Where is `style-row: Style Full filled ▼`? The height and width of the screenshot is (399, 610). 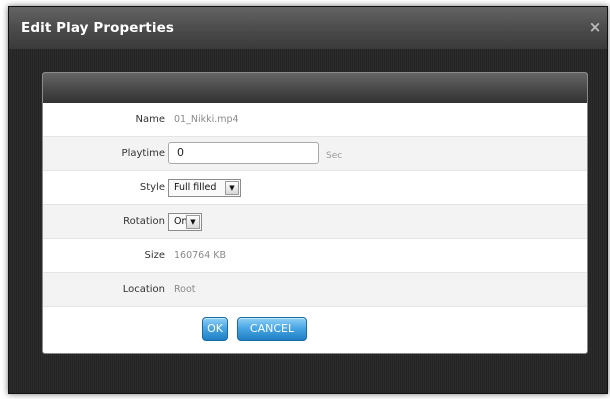 style-row: Style Full filled ▼ is located at coordinates (315, 188).